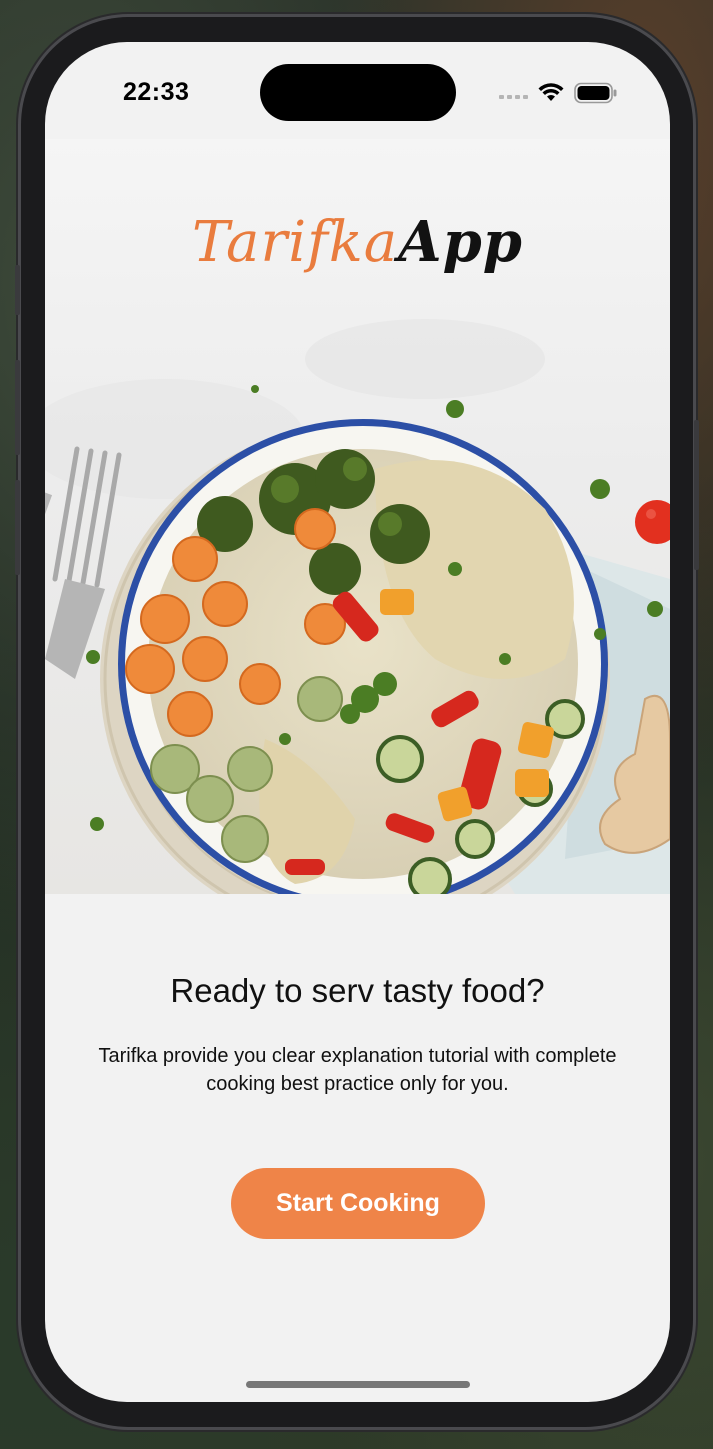 The height and width of the screenshot is (1449, 713). I want to click on cellular-signal-icon, so click(513, 97).